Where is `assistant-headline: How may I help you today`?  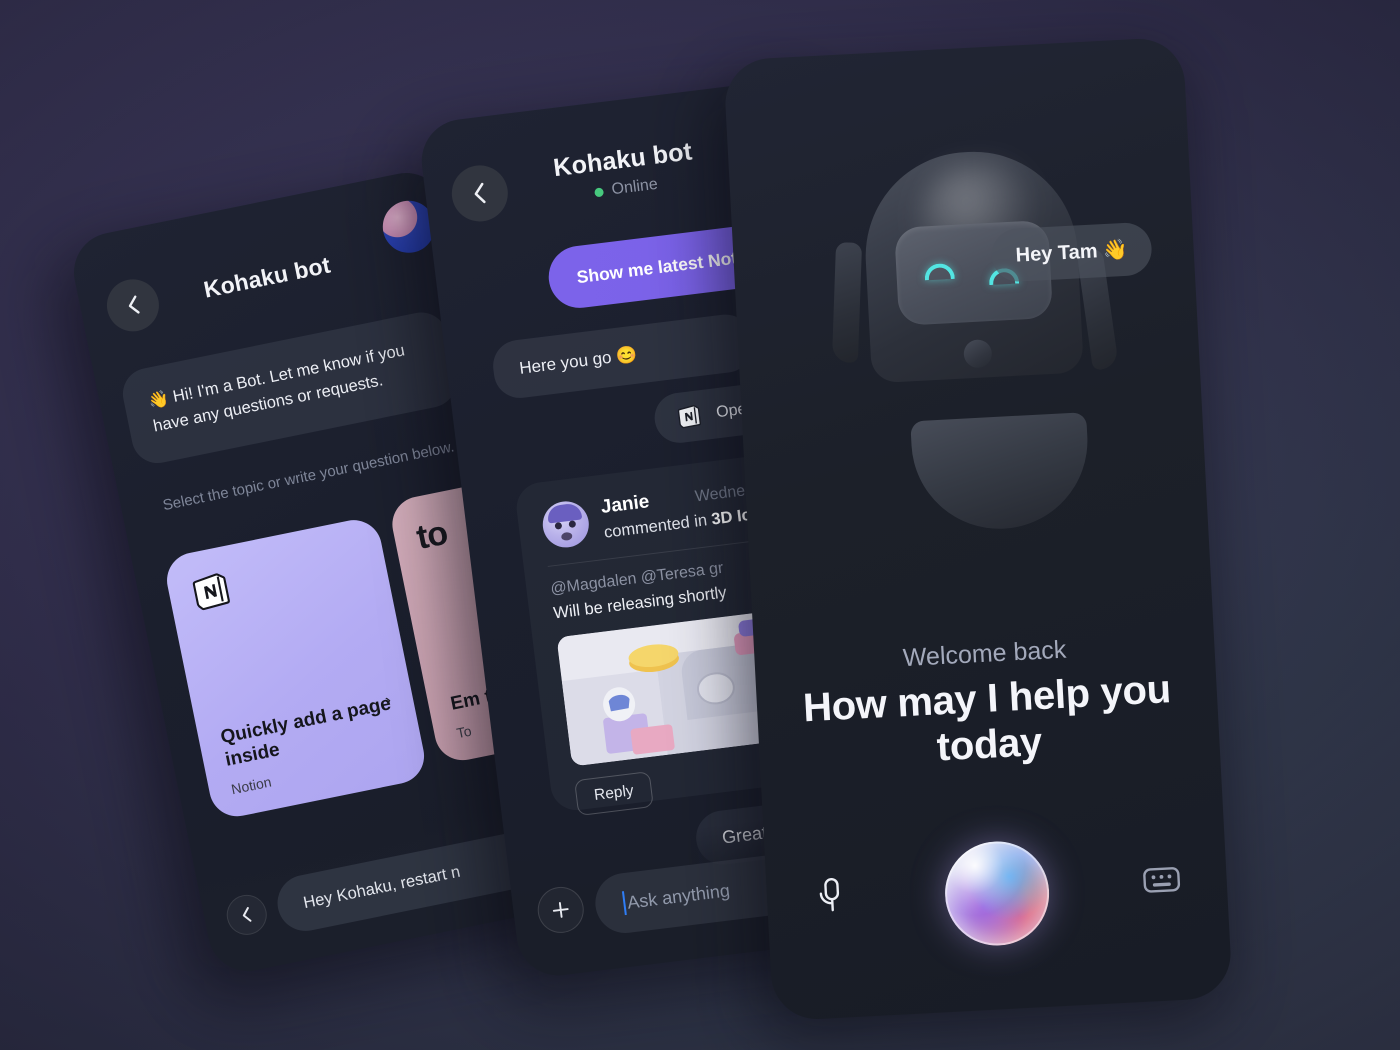
assistant-headline: How may I help you today is located at coordinates (986, 718).